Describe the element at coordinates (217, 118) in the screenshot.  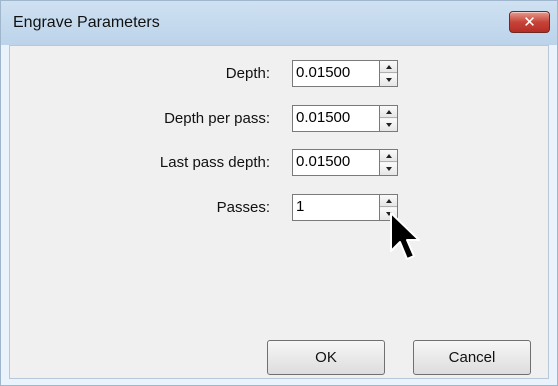
I see `depth-per-pass-label: Depth per pass:` at that location.